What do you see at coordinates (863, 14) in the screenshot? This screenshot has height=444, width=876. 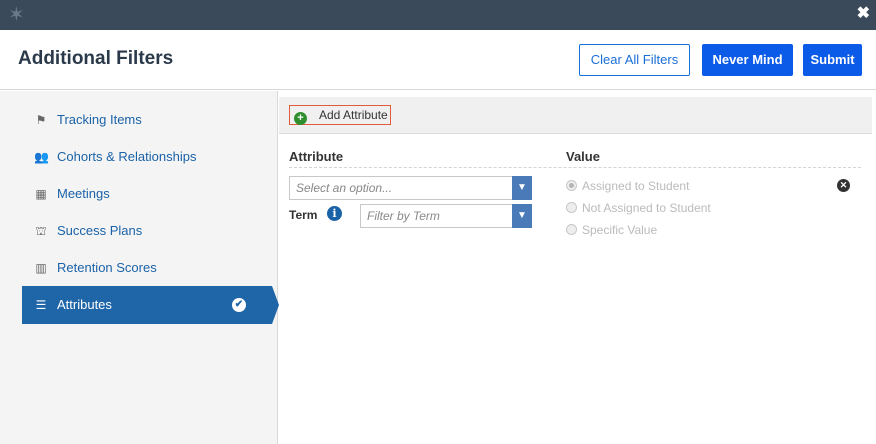 I see `close-icon: ✖` at bounding box center [863, 14].